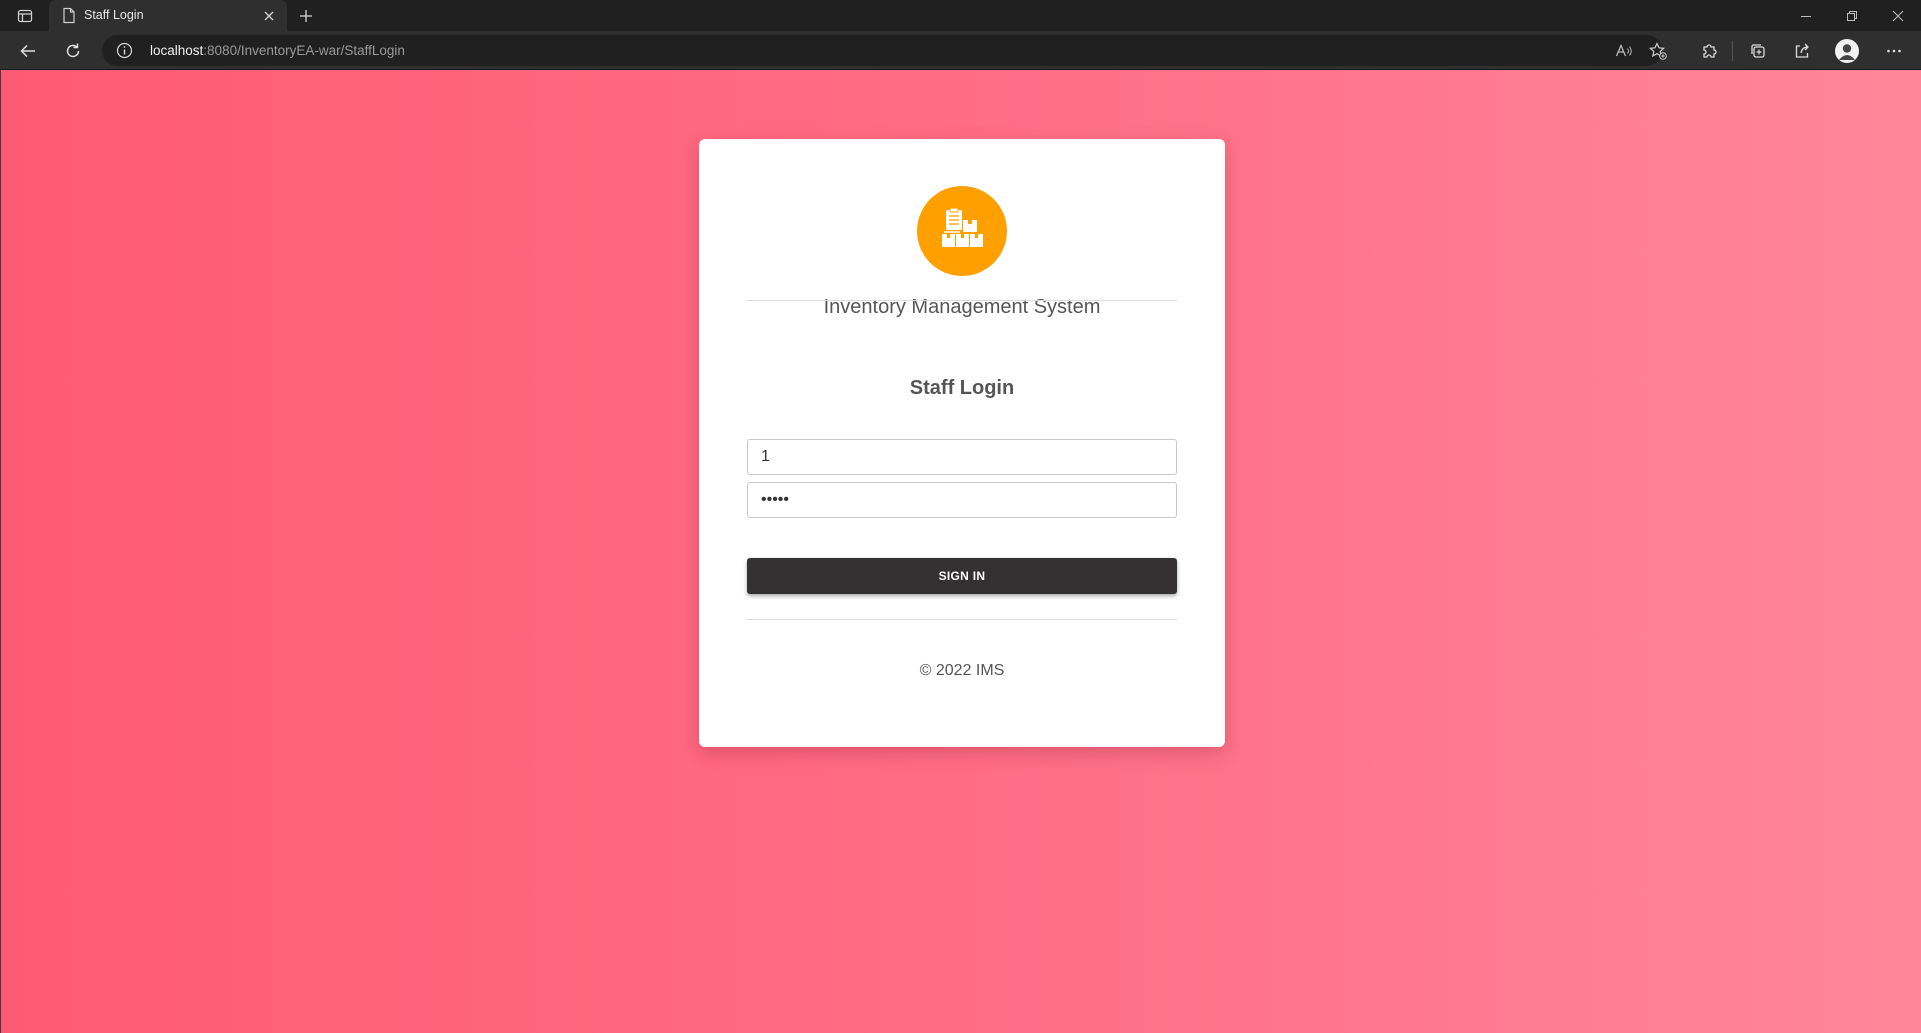 The image size is (1921, 1033). I want to click on tab-title: Staff Login, so click(114, 15).